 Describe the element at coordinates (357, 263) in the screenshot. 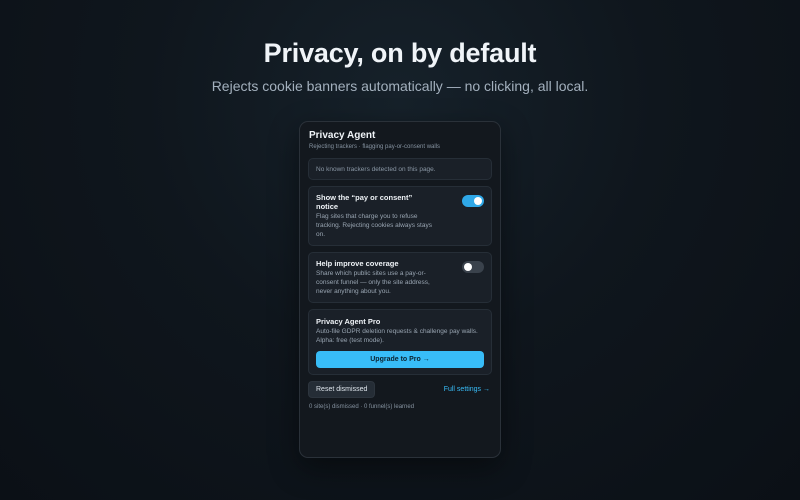

I see `improve-coverage-title: Help improve coverage` at that location.